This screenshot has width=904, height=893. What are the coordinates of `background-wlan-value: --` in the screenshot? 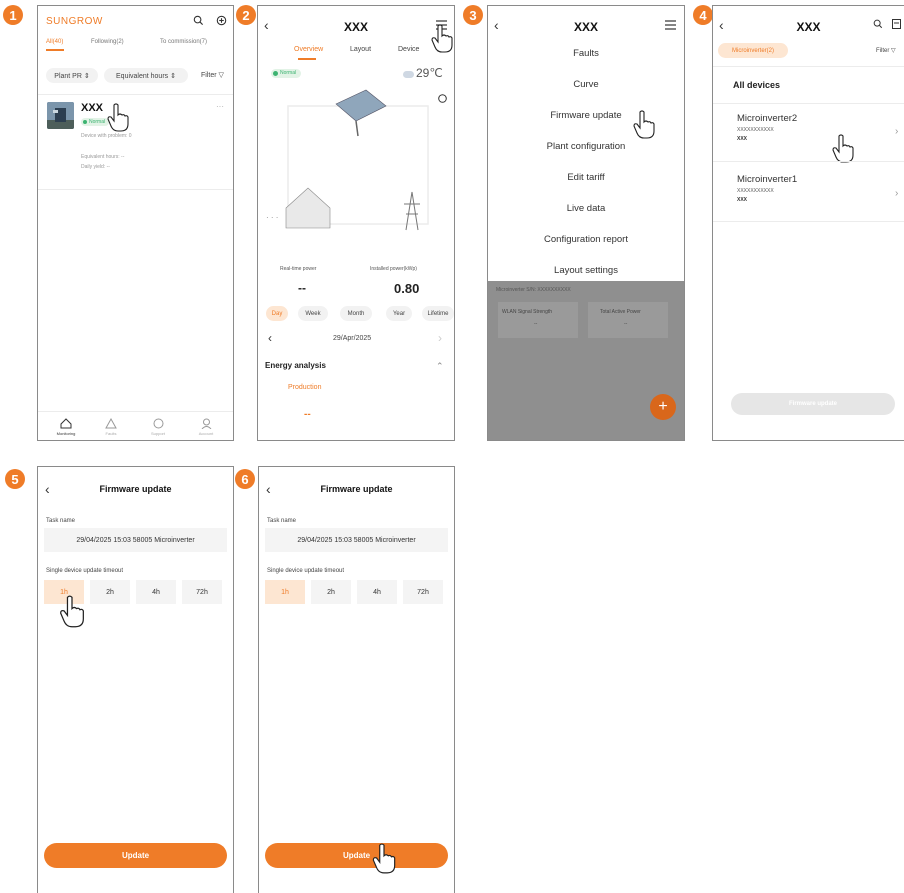 It's located at (536, 324).